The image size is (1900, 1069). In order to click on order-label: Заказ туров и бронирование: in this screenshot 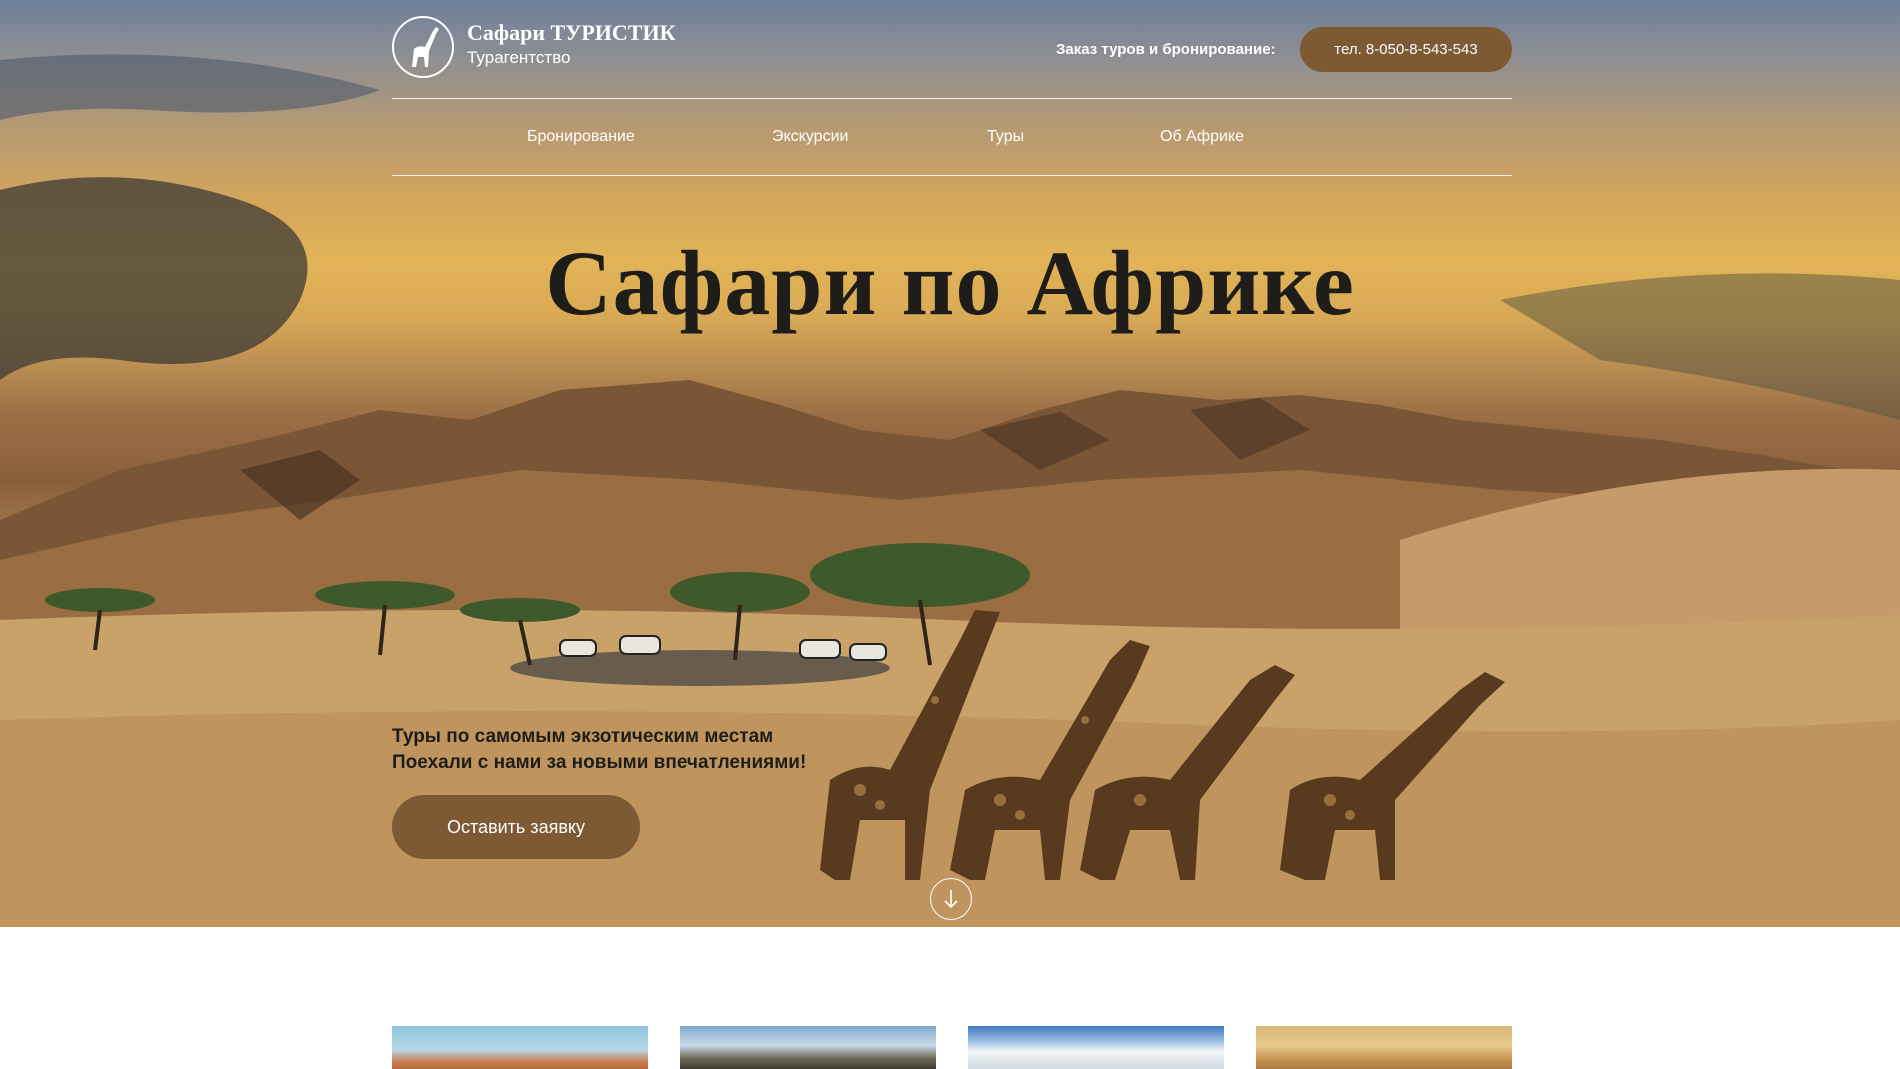, I will do `click(1166, 49)`.